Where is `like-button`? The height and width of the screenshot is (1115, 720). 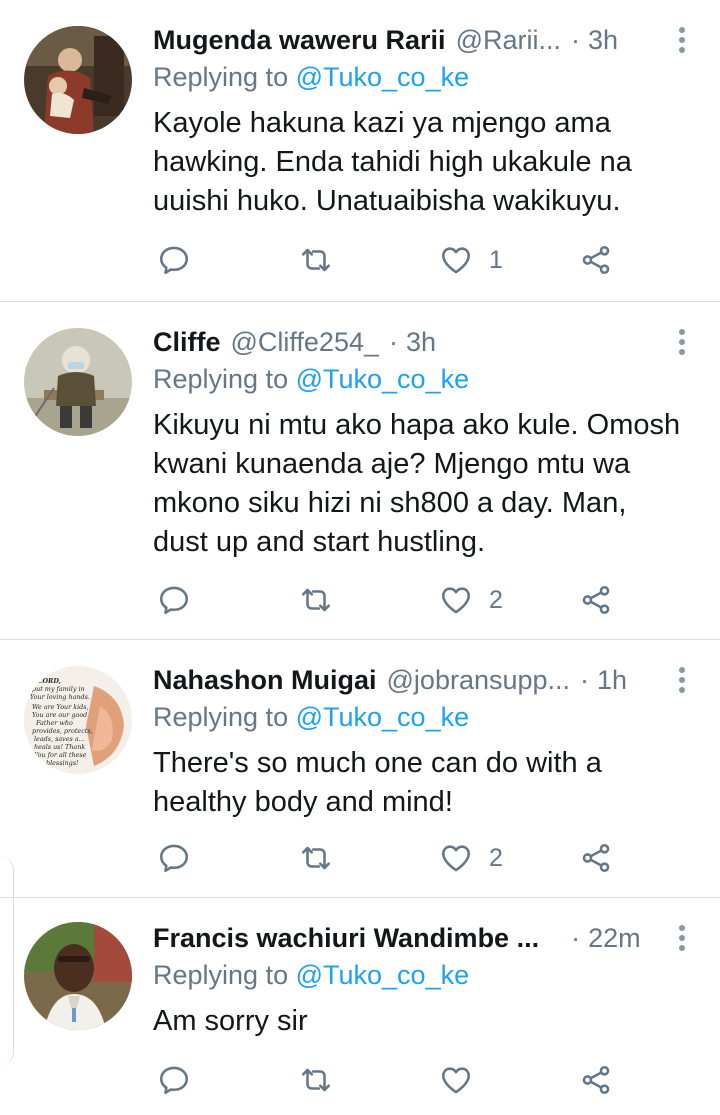 like-button is located at coordinates (464, 1080).